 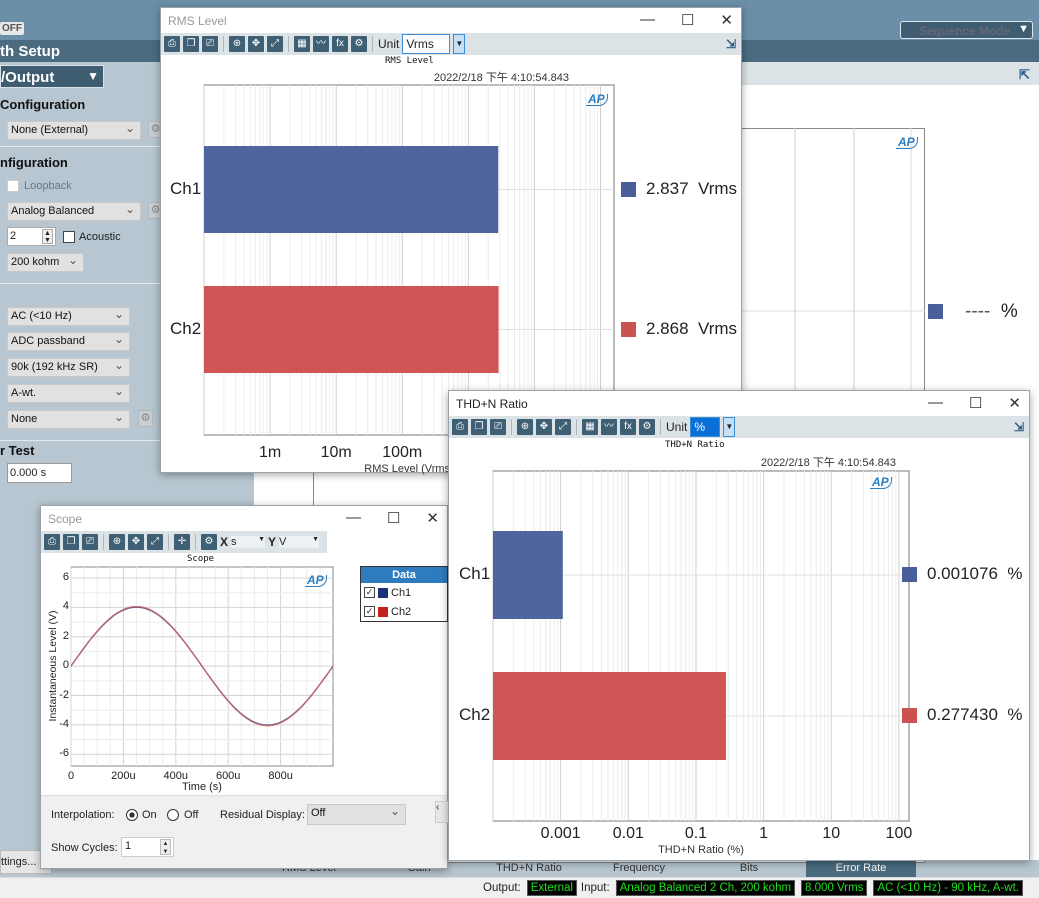 What do you see at coordinates (705, 888) in the screenshot?
I see `input-value: Analog Balanced 2 Ch, 200 kohm` at bounding box center [705, 888].